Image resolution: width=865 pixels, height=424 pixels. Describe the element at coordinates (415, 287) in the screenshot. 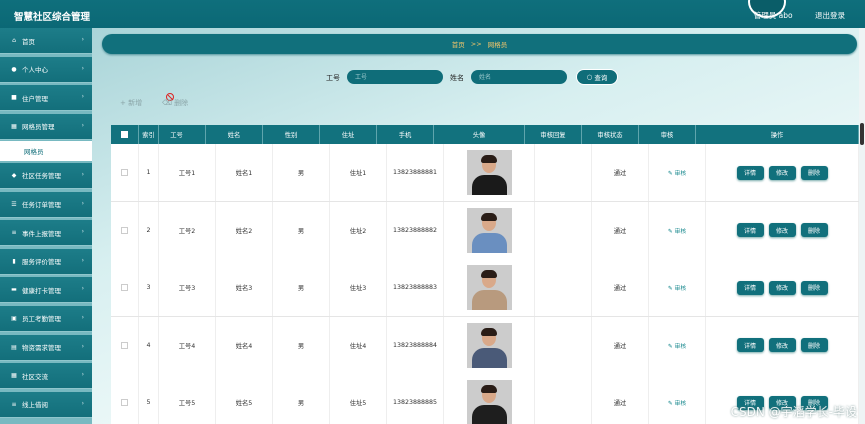

I see `phone-cell: 13823888883` at that location.